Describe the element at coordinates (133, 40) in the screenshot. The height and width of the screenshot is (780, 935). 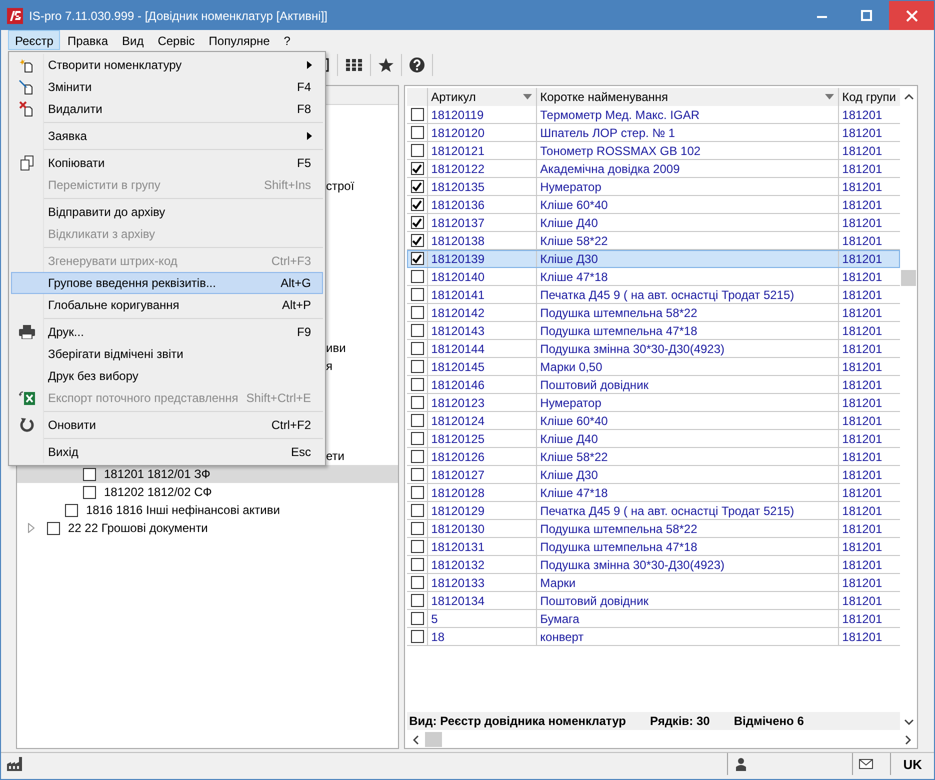
I see `menu-bar-item: Вид` at that location.